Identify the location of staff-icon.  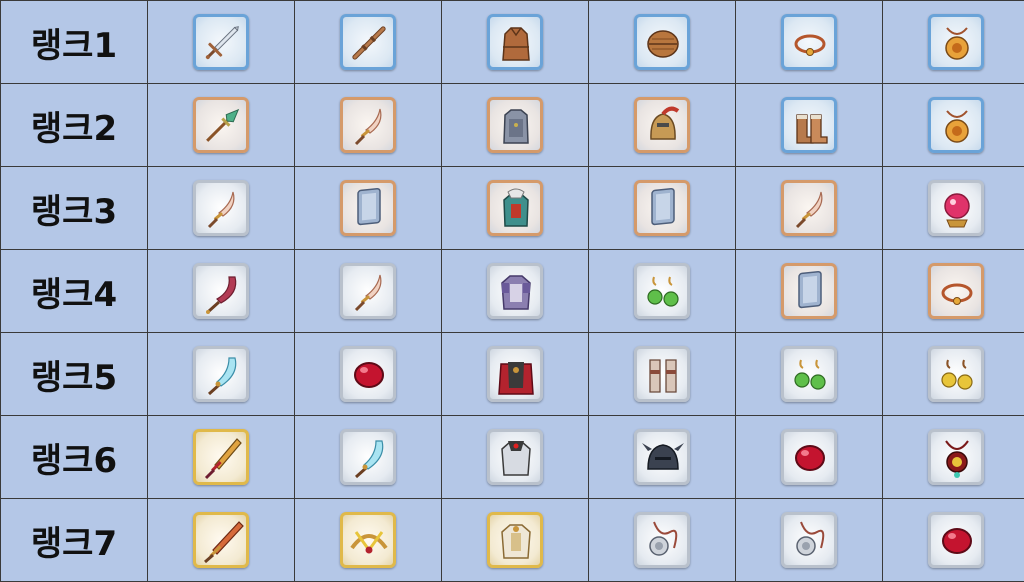
(368, 42).